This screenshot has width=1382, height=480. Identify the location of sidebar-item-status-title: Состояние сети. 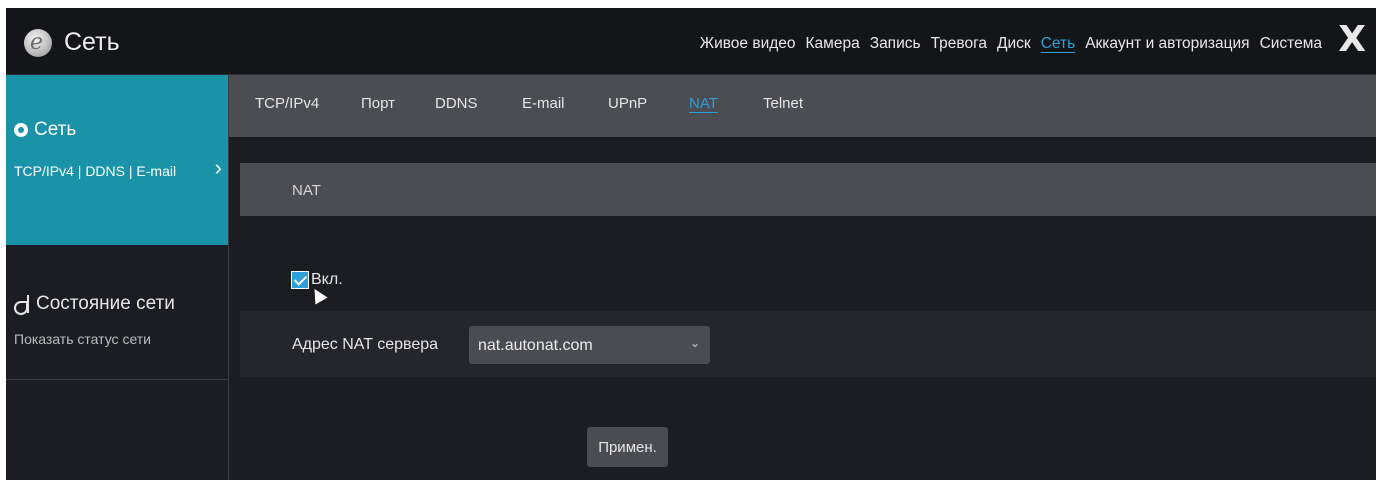
(94, 304).